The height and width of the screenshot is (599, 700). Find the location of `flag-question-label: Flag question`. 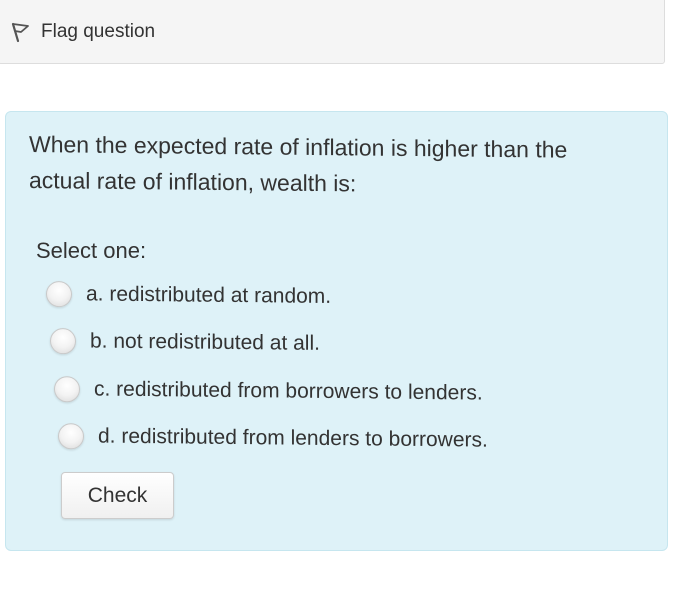

flag-question-label: Flag question is located at coordinates (98, 31).